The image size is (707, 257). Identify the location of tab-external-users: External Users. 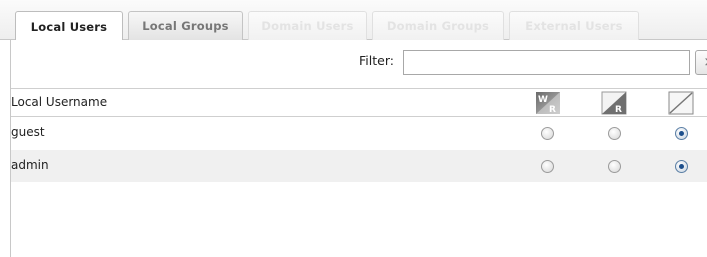
(574, 25).